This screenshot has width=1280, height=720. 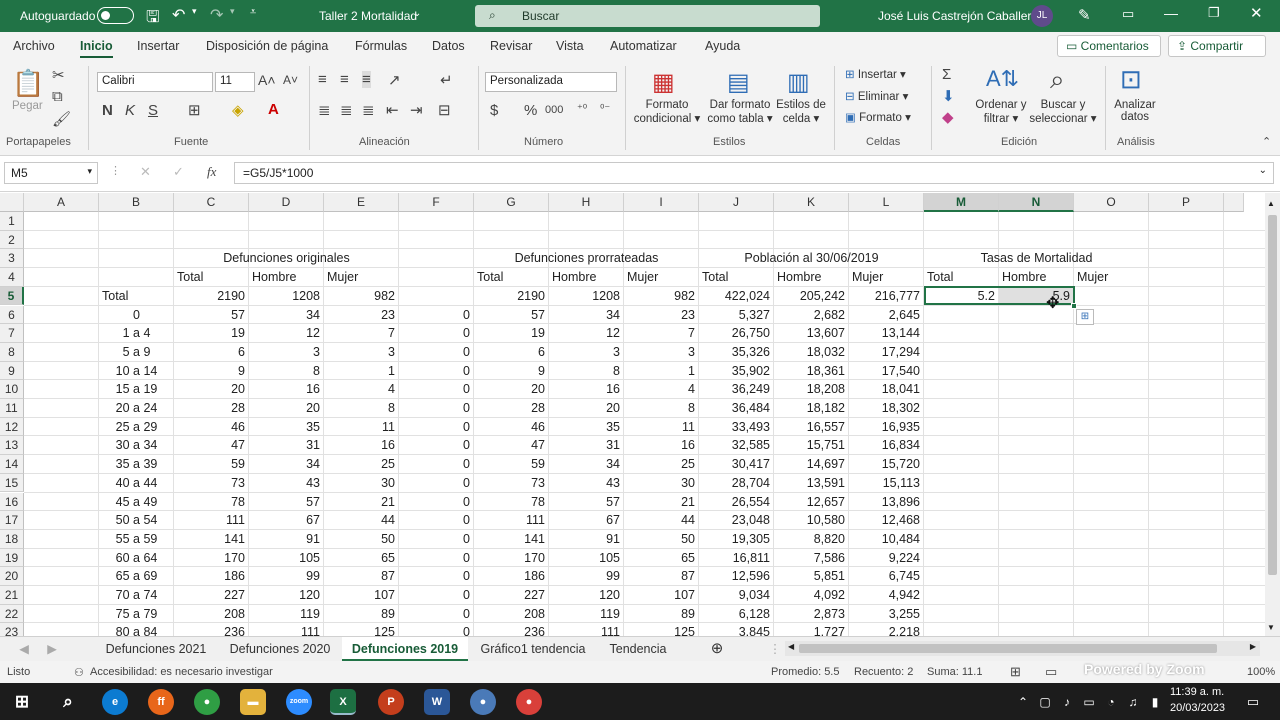 What do you see at coordinates (736, 352) in the screenshot?
I see `cell-j8: 35,326` at bounding box center [736, 352].